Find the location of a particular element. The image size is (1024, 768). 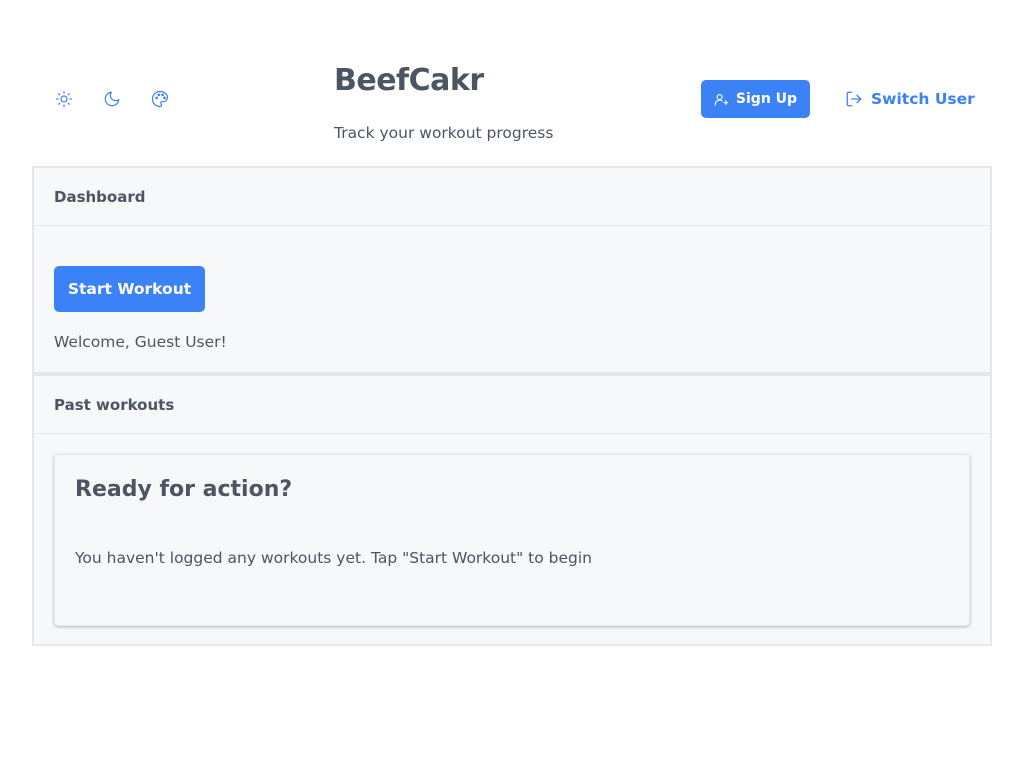

switch-user-label: Switch User is located at coordinates (923, 99).